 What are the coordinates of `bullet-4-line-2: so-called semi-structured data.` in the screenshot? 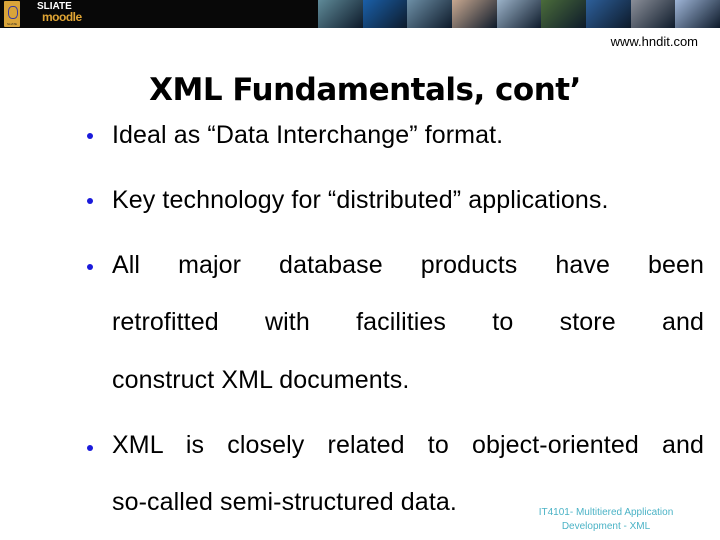 It's located at (284, 502).